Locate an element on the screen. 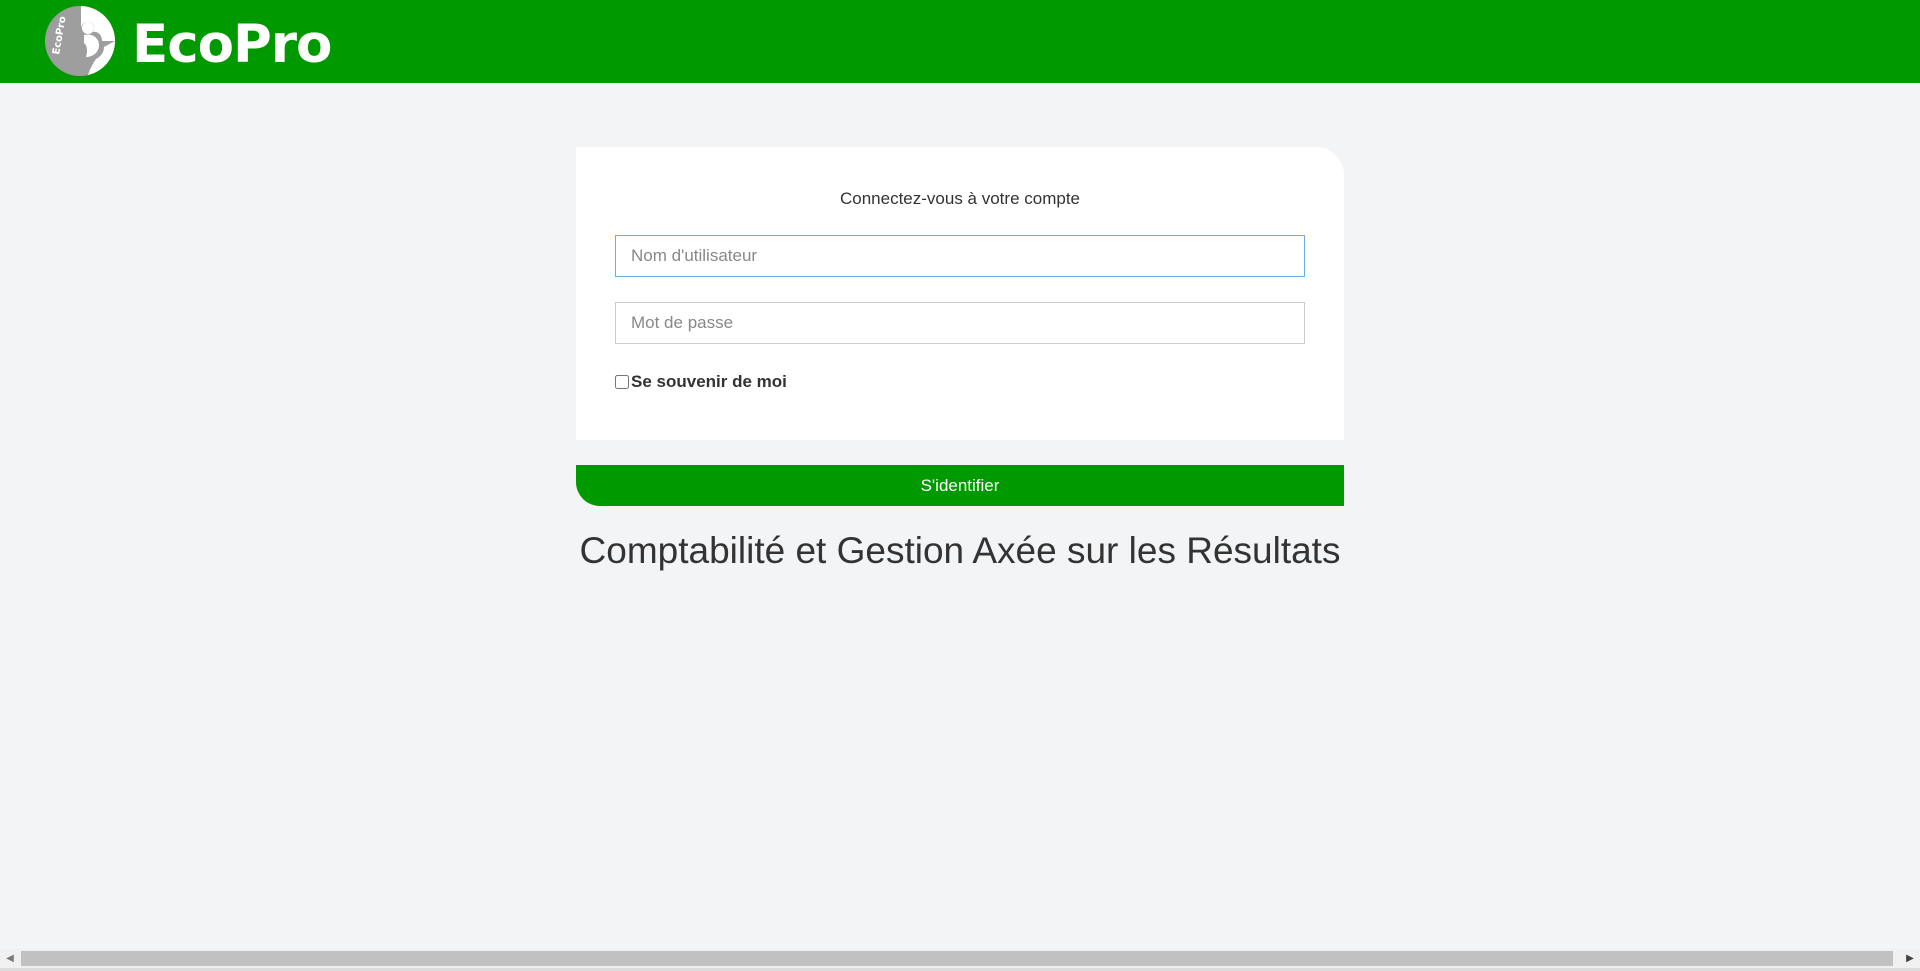  remember-me-checkbox is located at coordinates (622, 382).